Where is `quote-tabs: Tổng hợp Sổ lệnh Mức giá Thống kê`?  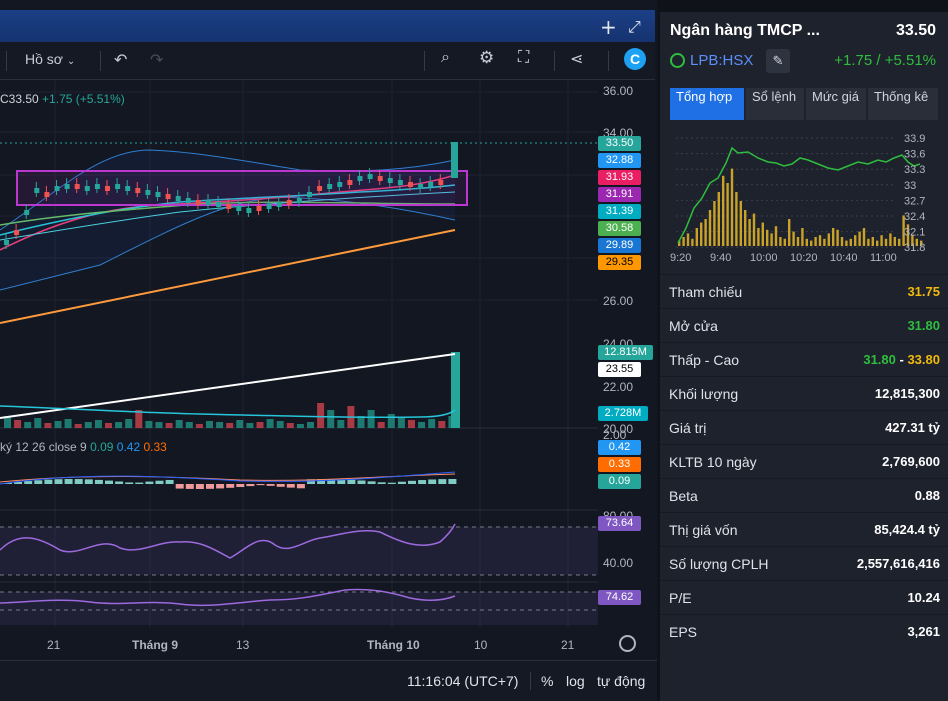
quote-tabs: Tổng hợp Sổ lệnh Mức giá Thống kê is located at coordinates (804, 104).